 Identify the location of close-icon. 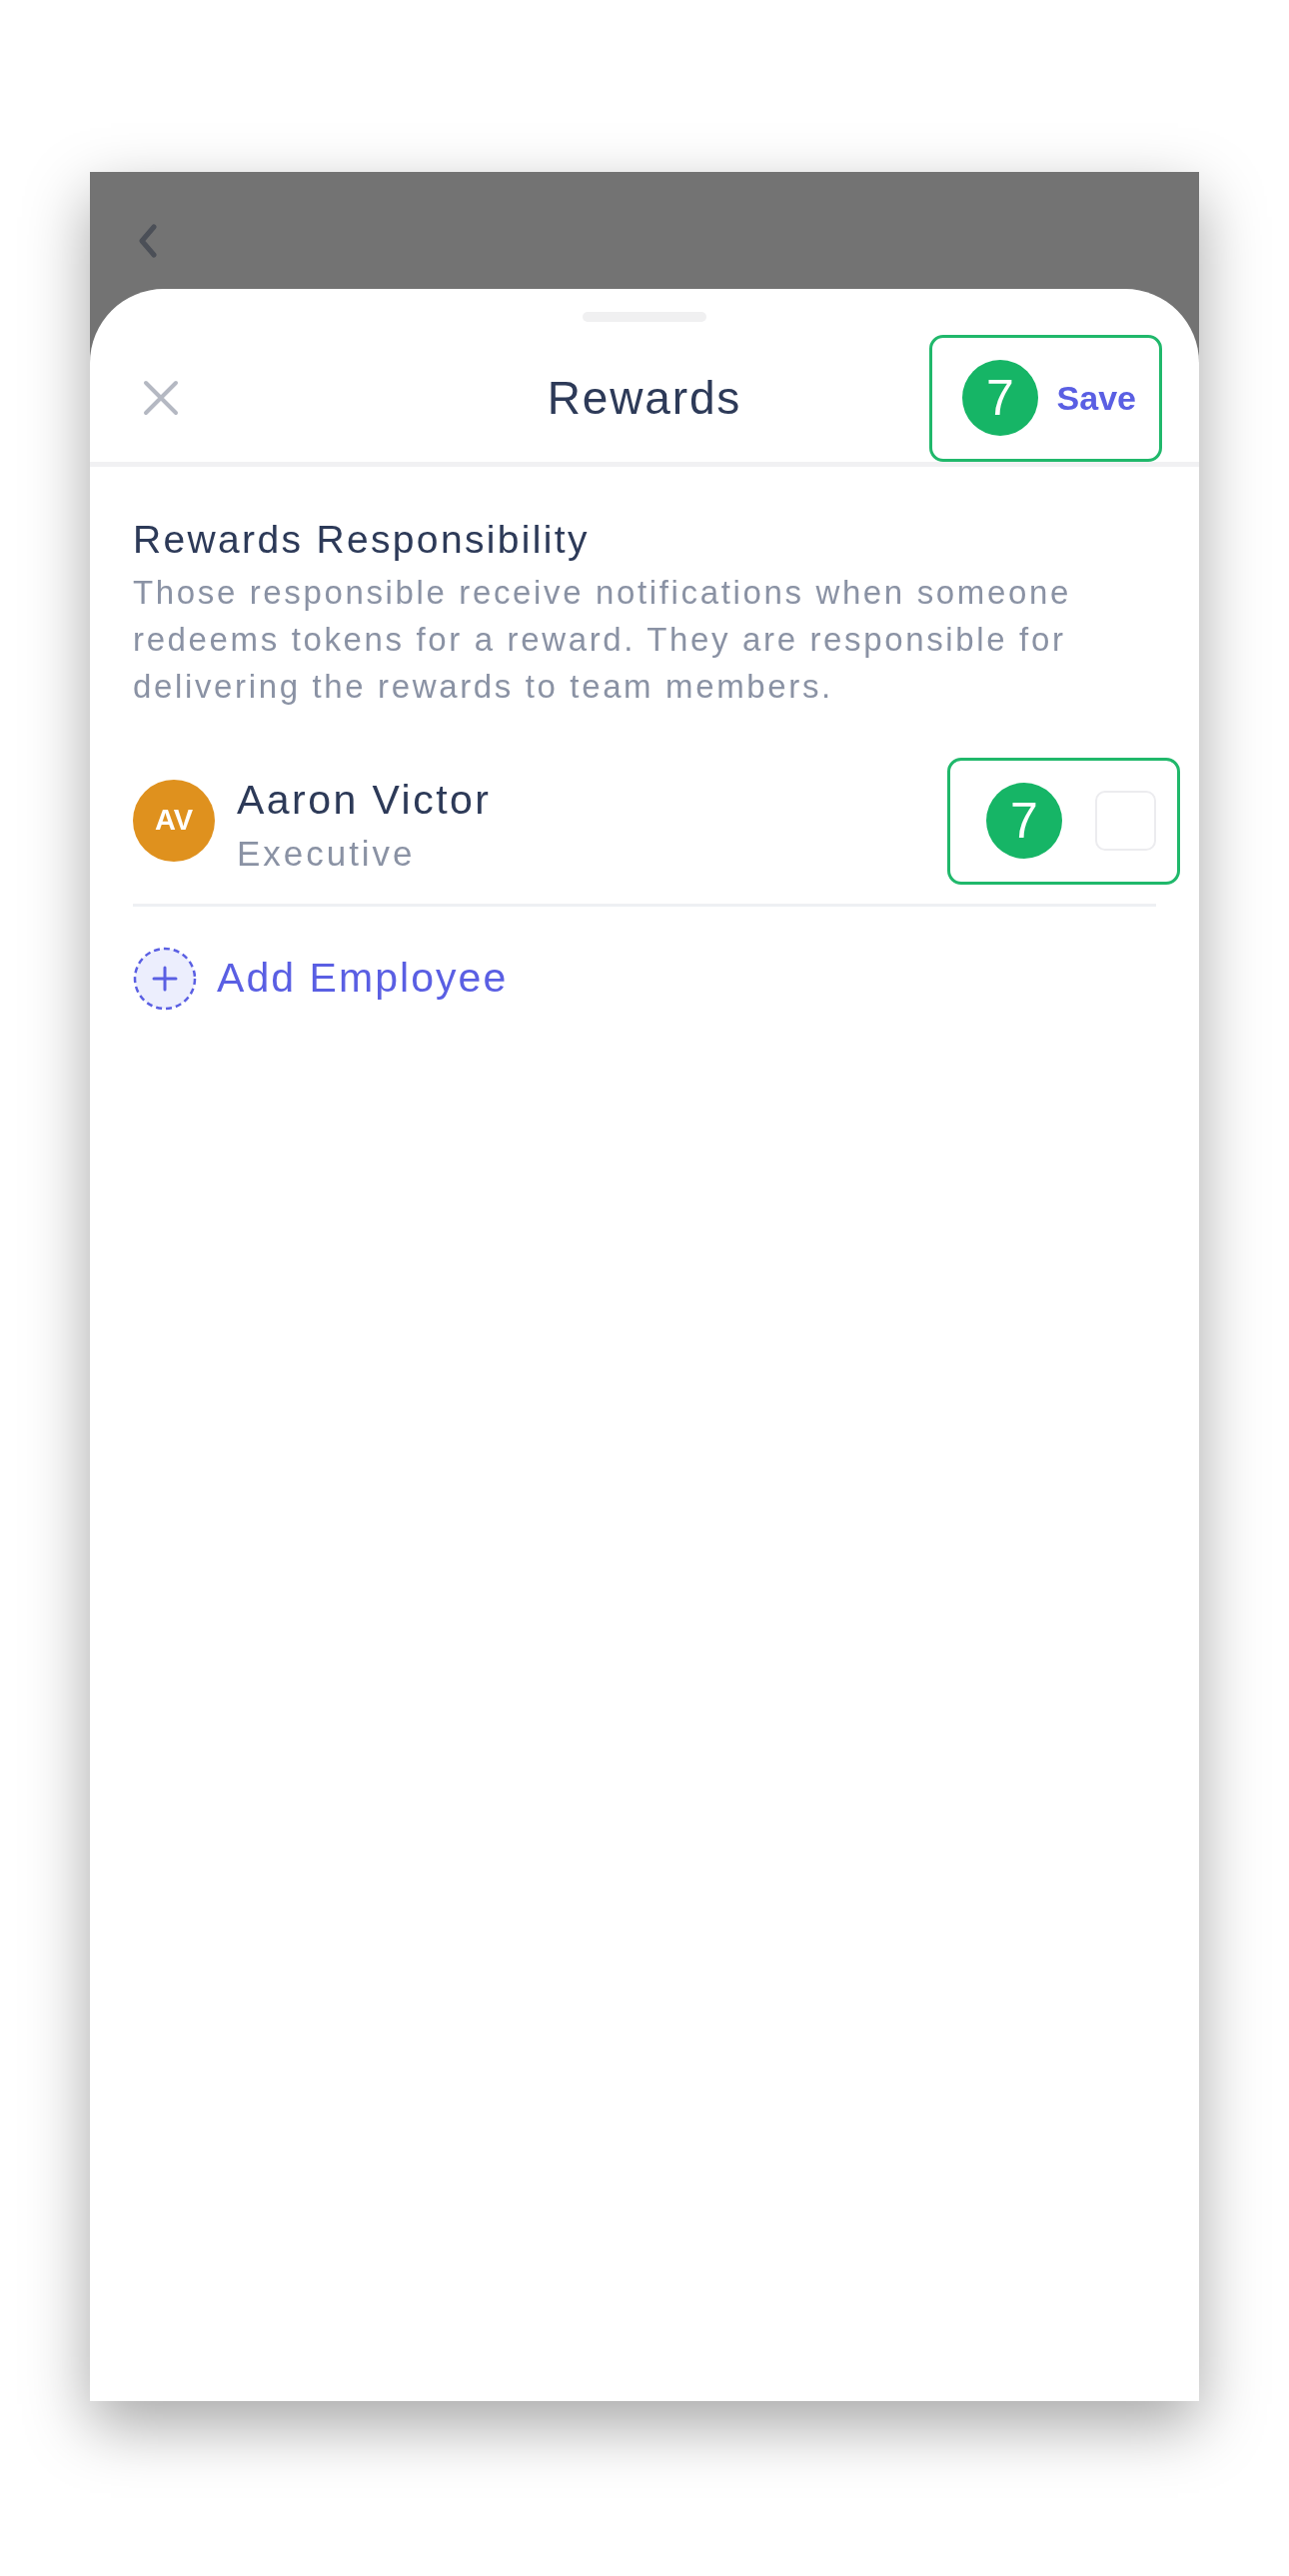
(161, 398).